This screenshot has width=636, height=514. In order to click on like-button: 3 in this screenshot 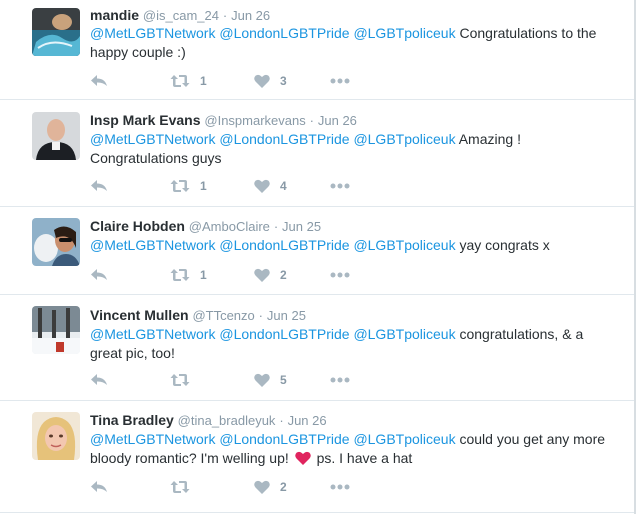, I will do `click(270, 81)`.